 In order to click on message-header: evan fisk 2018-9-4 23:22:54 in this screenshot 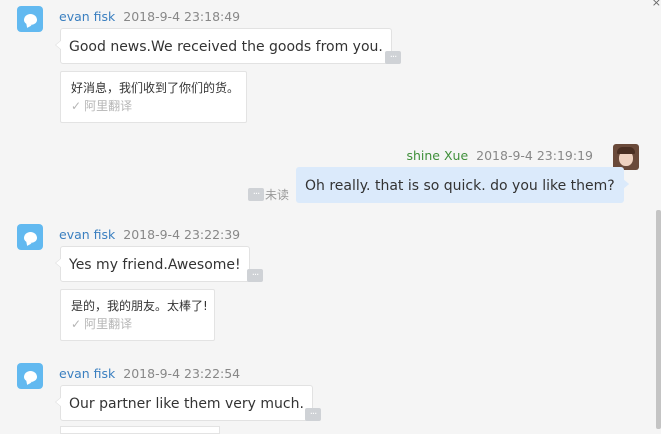, I will do `click(149, 373)`.